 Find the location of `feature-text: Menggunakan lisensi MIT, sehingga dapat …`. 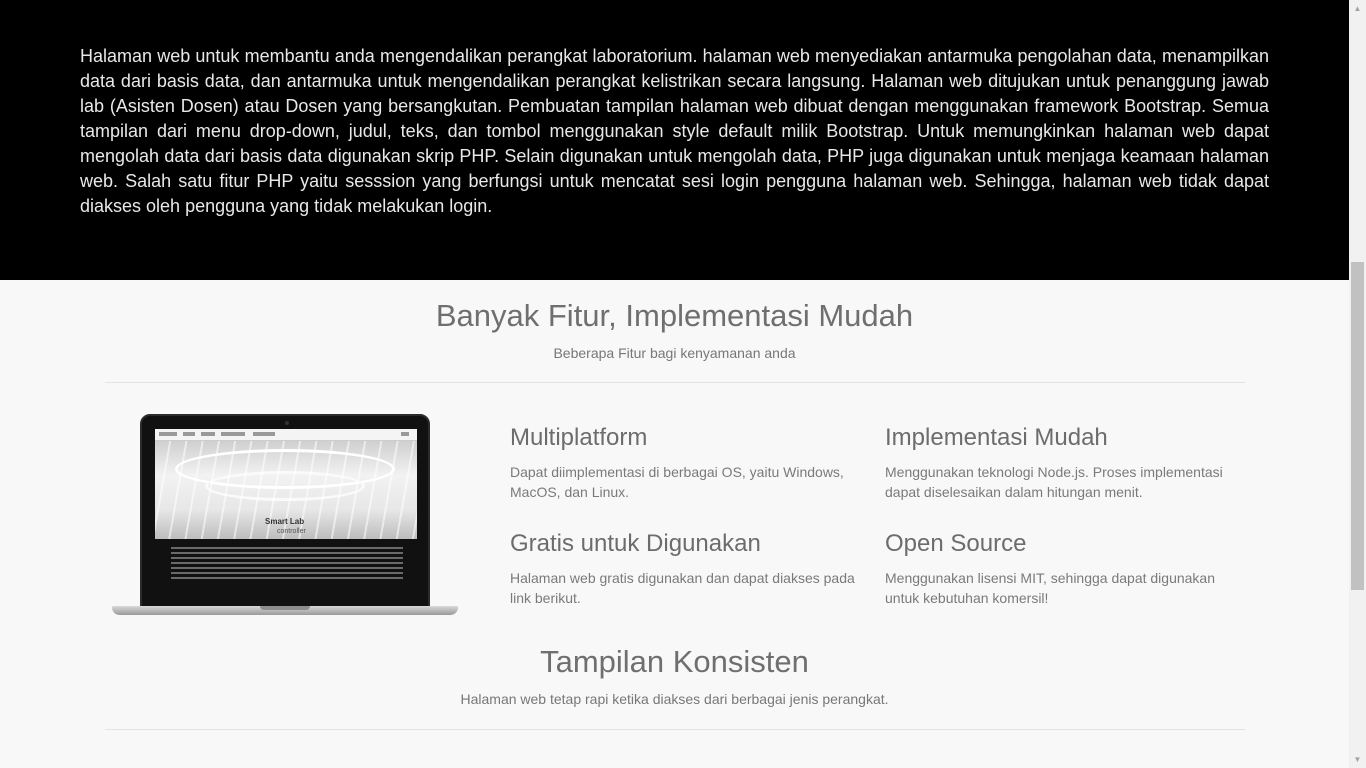

feature-text: Menggunakan lisensi MIT, sehingga dapat … is located at coordinates (1050, 588).